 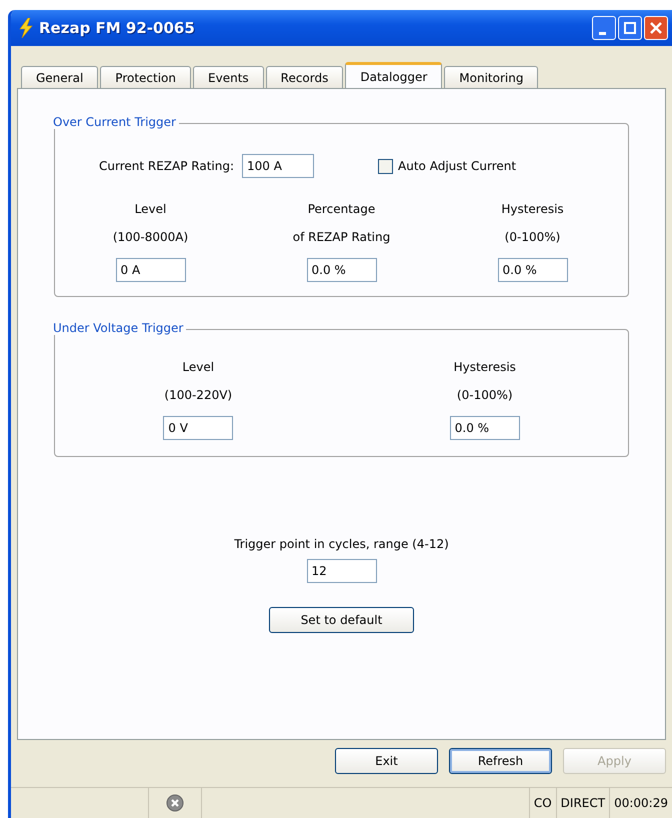 I want to click on maximize-icon, so click(x=630, y=28).